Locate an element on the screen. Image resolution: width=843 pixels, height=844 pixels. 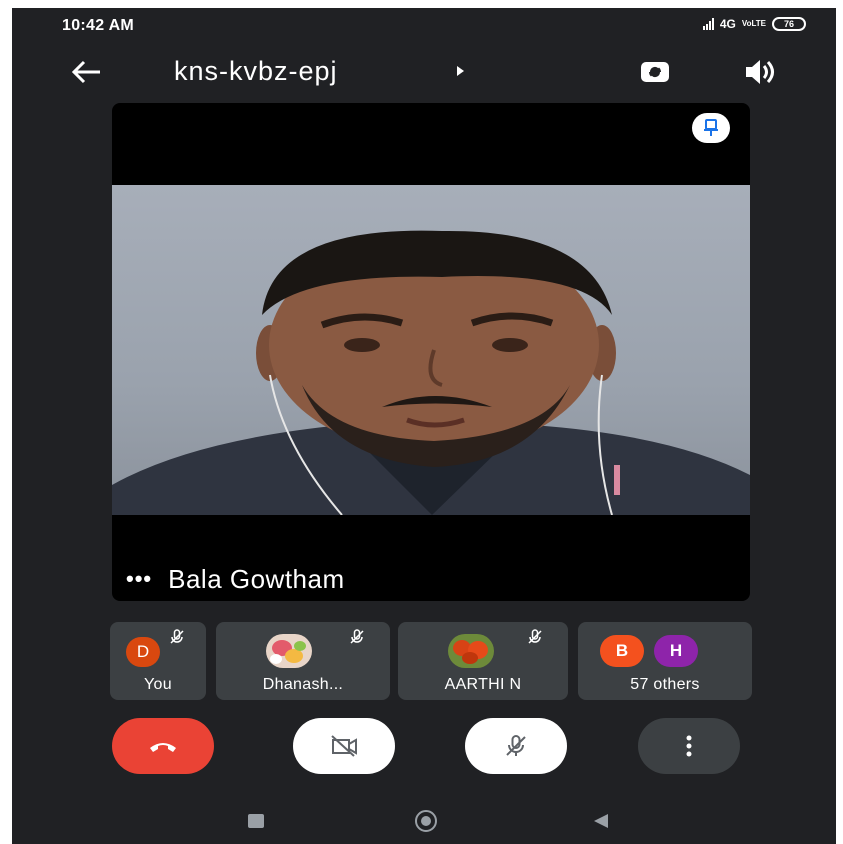
thumbnail-you: D You is located at coordinates (158, 661).